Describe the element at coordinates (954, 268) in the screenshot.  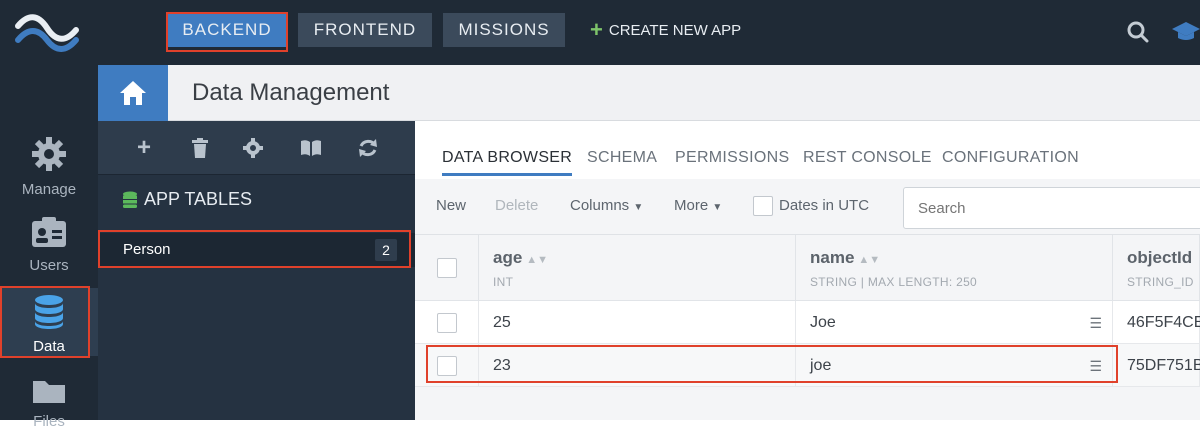
I see `column-header-name: name ▲▼ STRING | MAX LENGTH: 250` at that location.